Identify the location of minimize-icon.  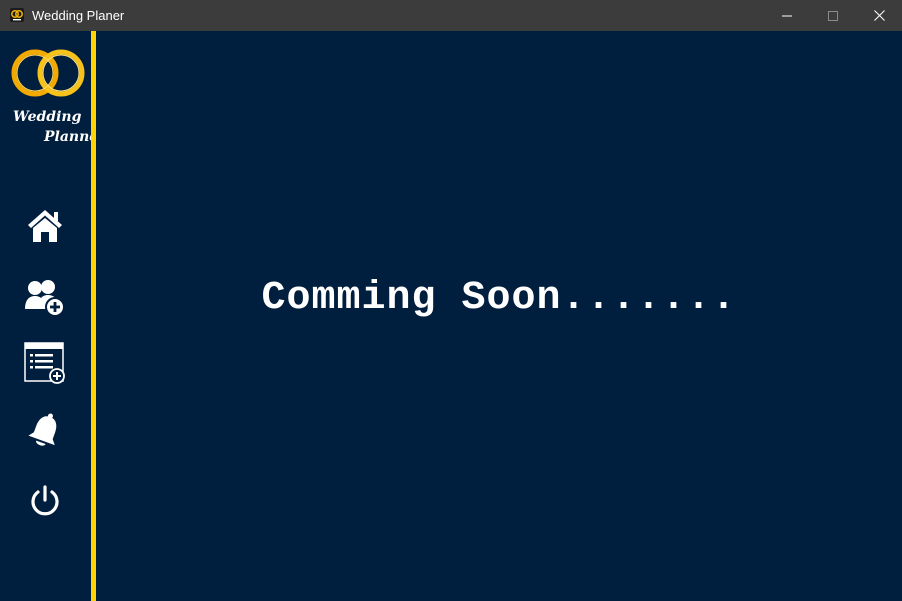
(787, 15).